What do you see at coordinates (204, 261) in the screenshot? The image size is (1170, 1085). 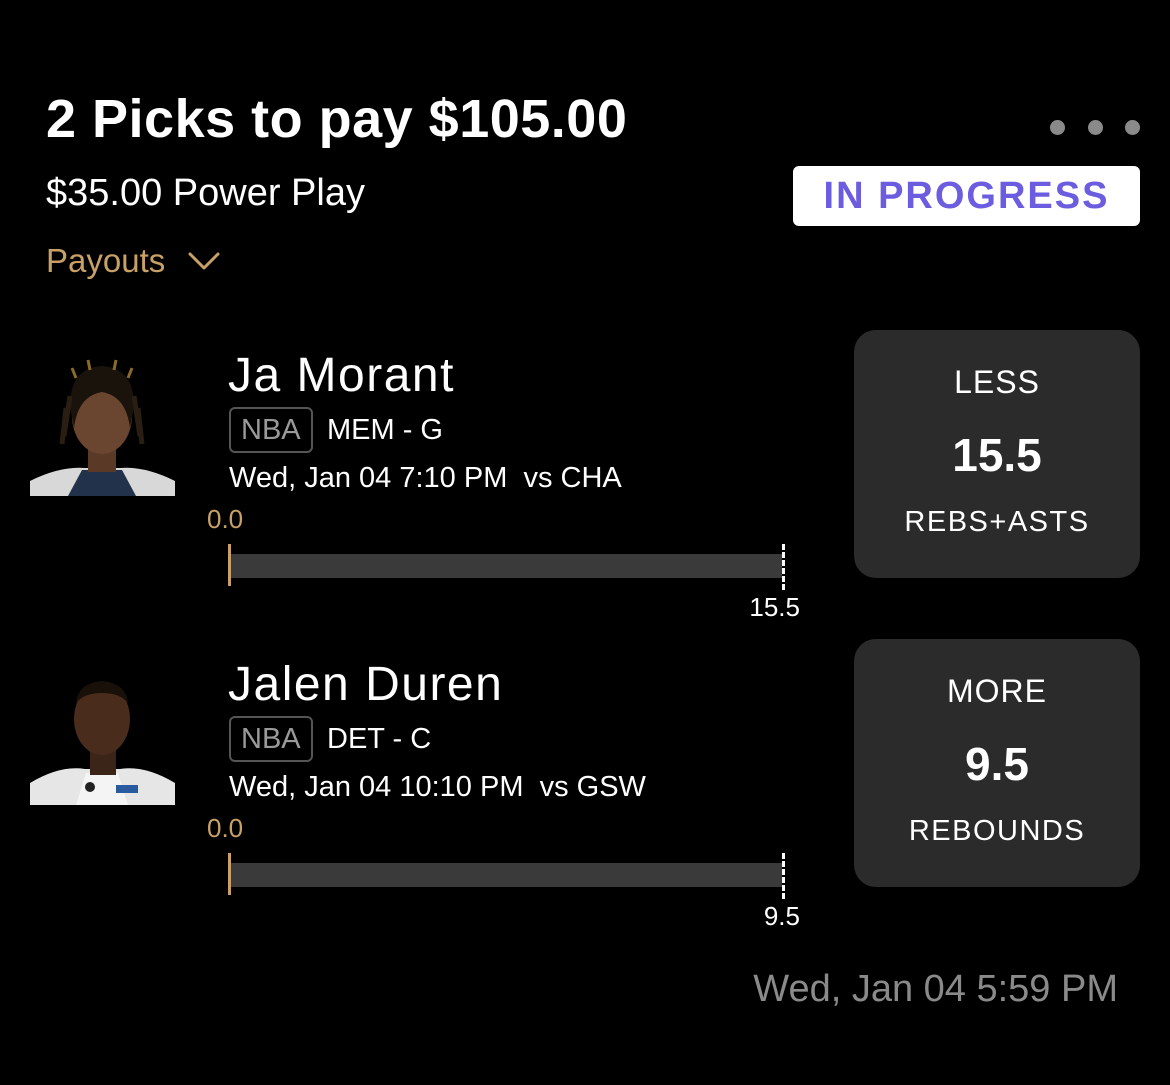 I see `chevron-down-icon` at bounding box center [204, 261].